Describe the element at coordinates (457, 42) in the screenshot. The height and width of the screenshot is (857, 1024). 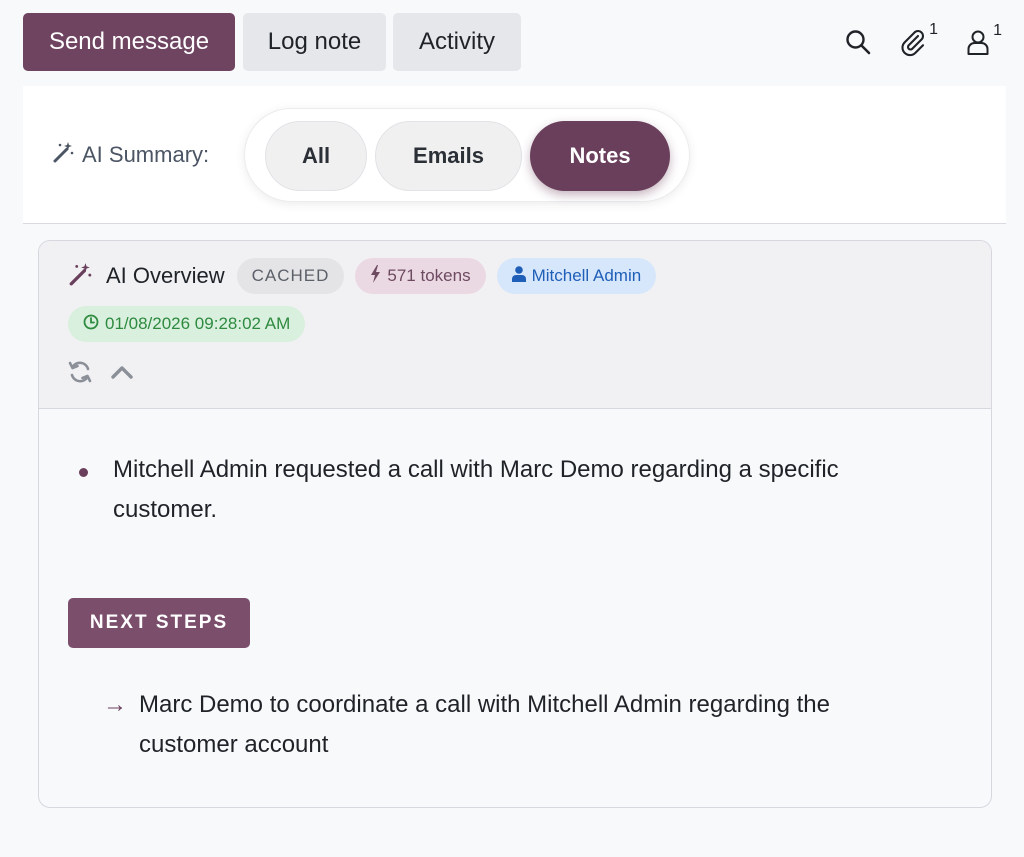
I see `activity-button: Activity` at that location.